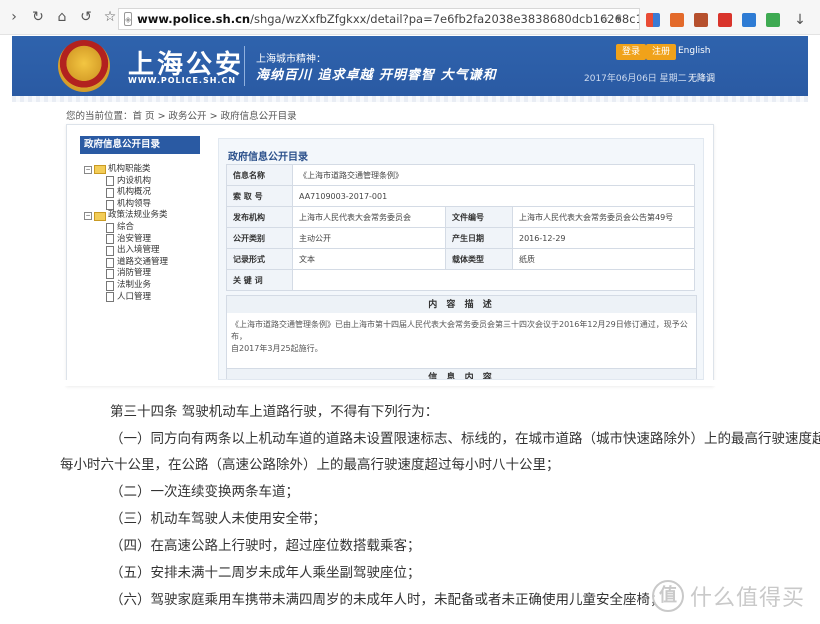 The width and height of the screenshot is (820, 624). I want to click on dropdown-arrow-icon: ▾, so click(619, 18).